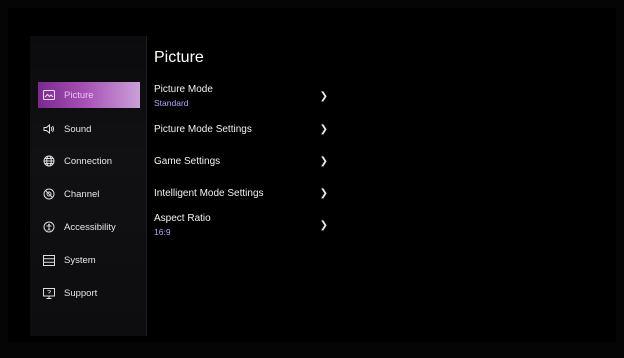 The height and width of the screenshot is (358, 624). I want to click on channel-icon, so click(49, 194).